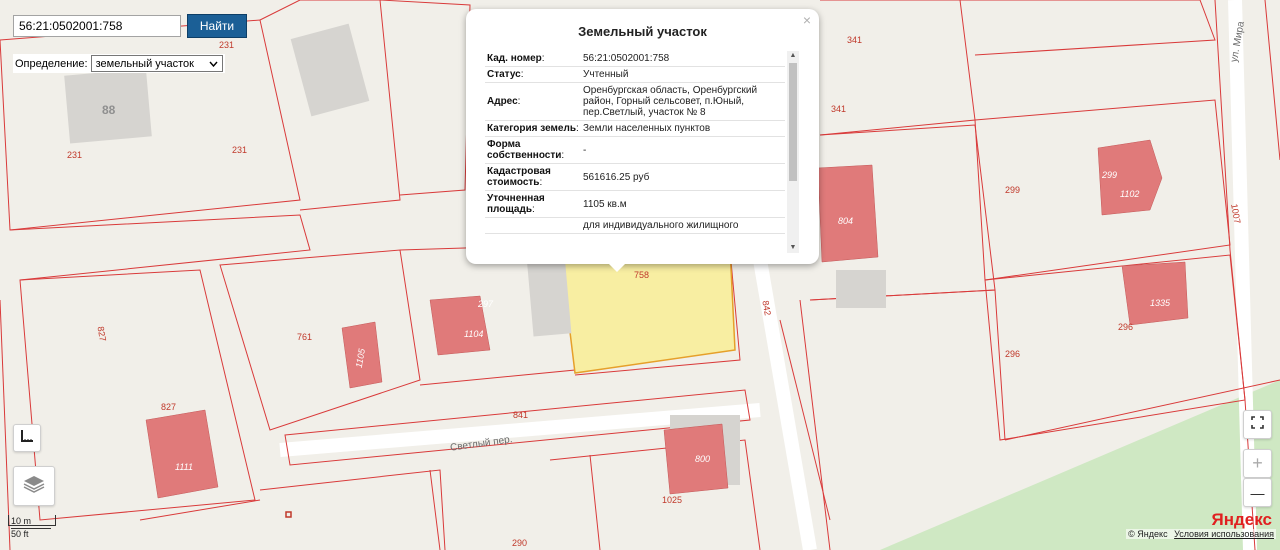 This screenshot has width=1280, height=550. I want to click on building-label: 299, so click(1109, 175).